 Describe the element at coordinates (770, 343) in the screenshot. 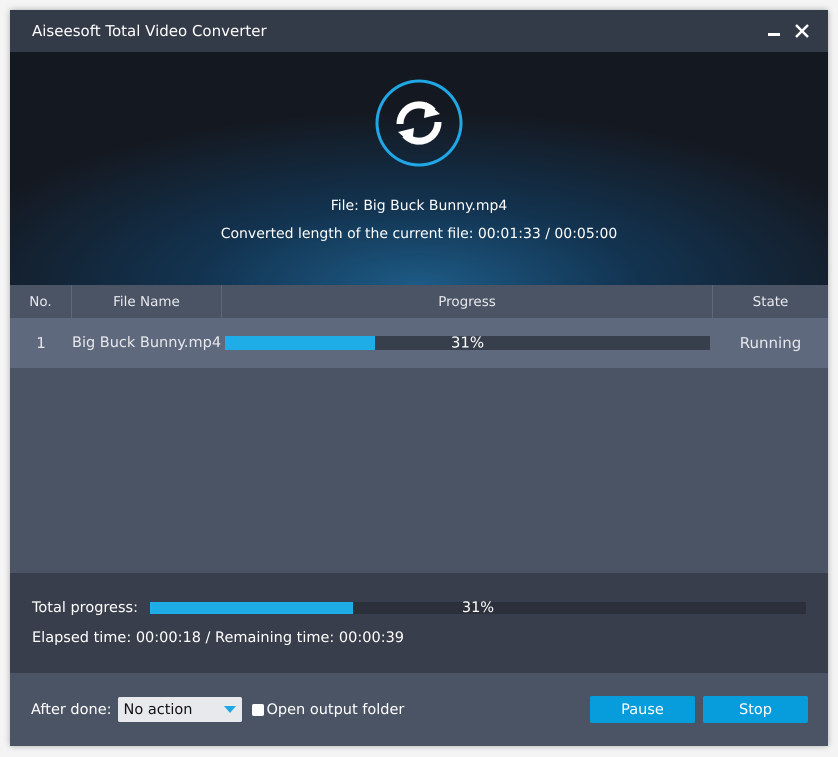

I see `state-cell-text: Running` at that location.